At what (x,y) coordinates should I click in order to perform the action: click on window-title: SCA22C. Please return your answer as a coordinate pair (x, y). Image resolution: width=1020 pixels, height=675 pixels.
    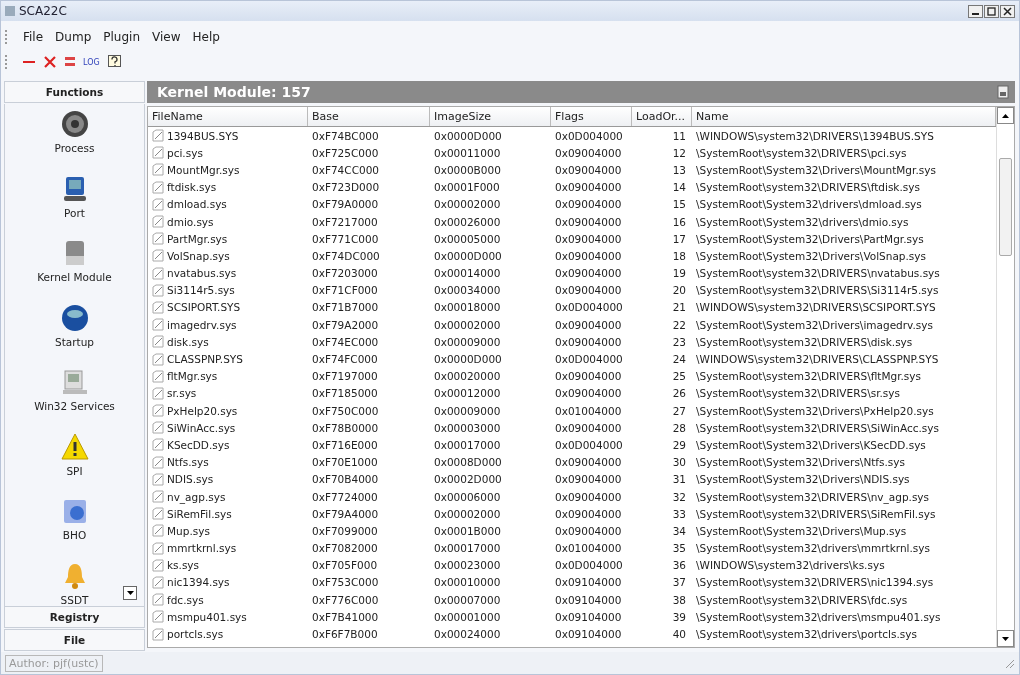
    Looking at the image, I should click on (43, 11).